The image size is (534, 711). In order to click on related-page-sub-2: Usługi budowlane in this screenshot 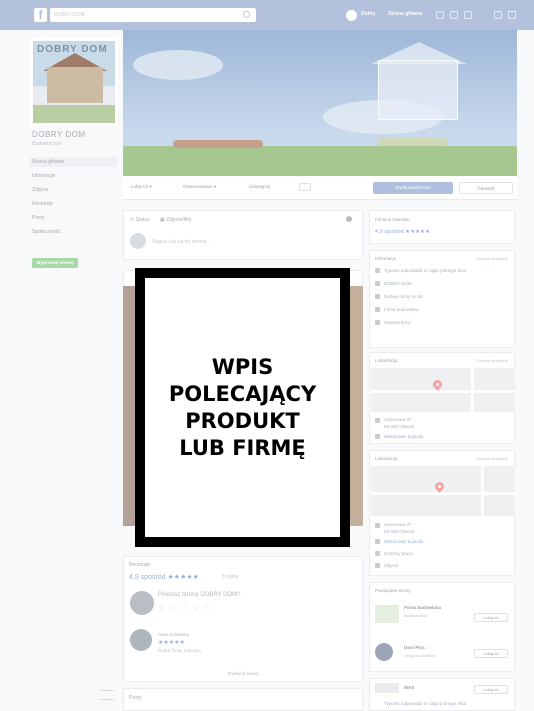, I will do `click(420, 655)`.